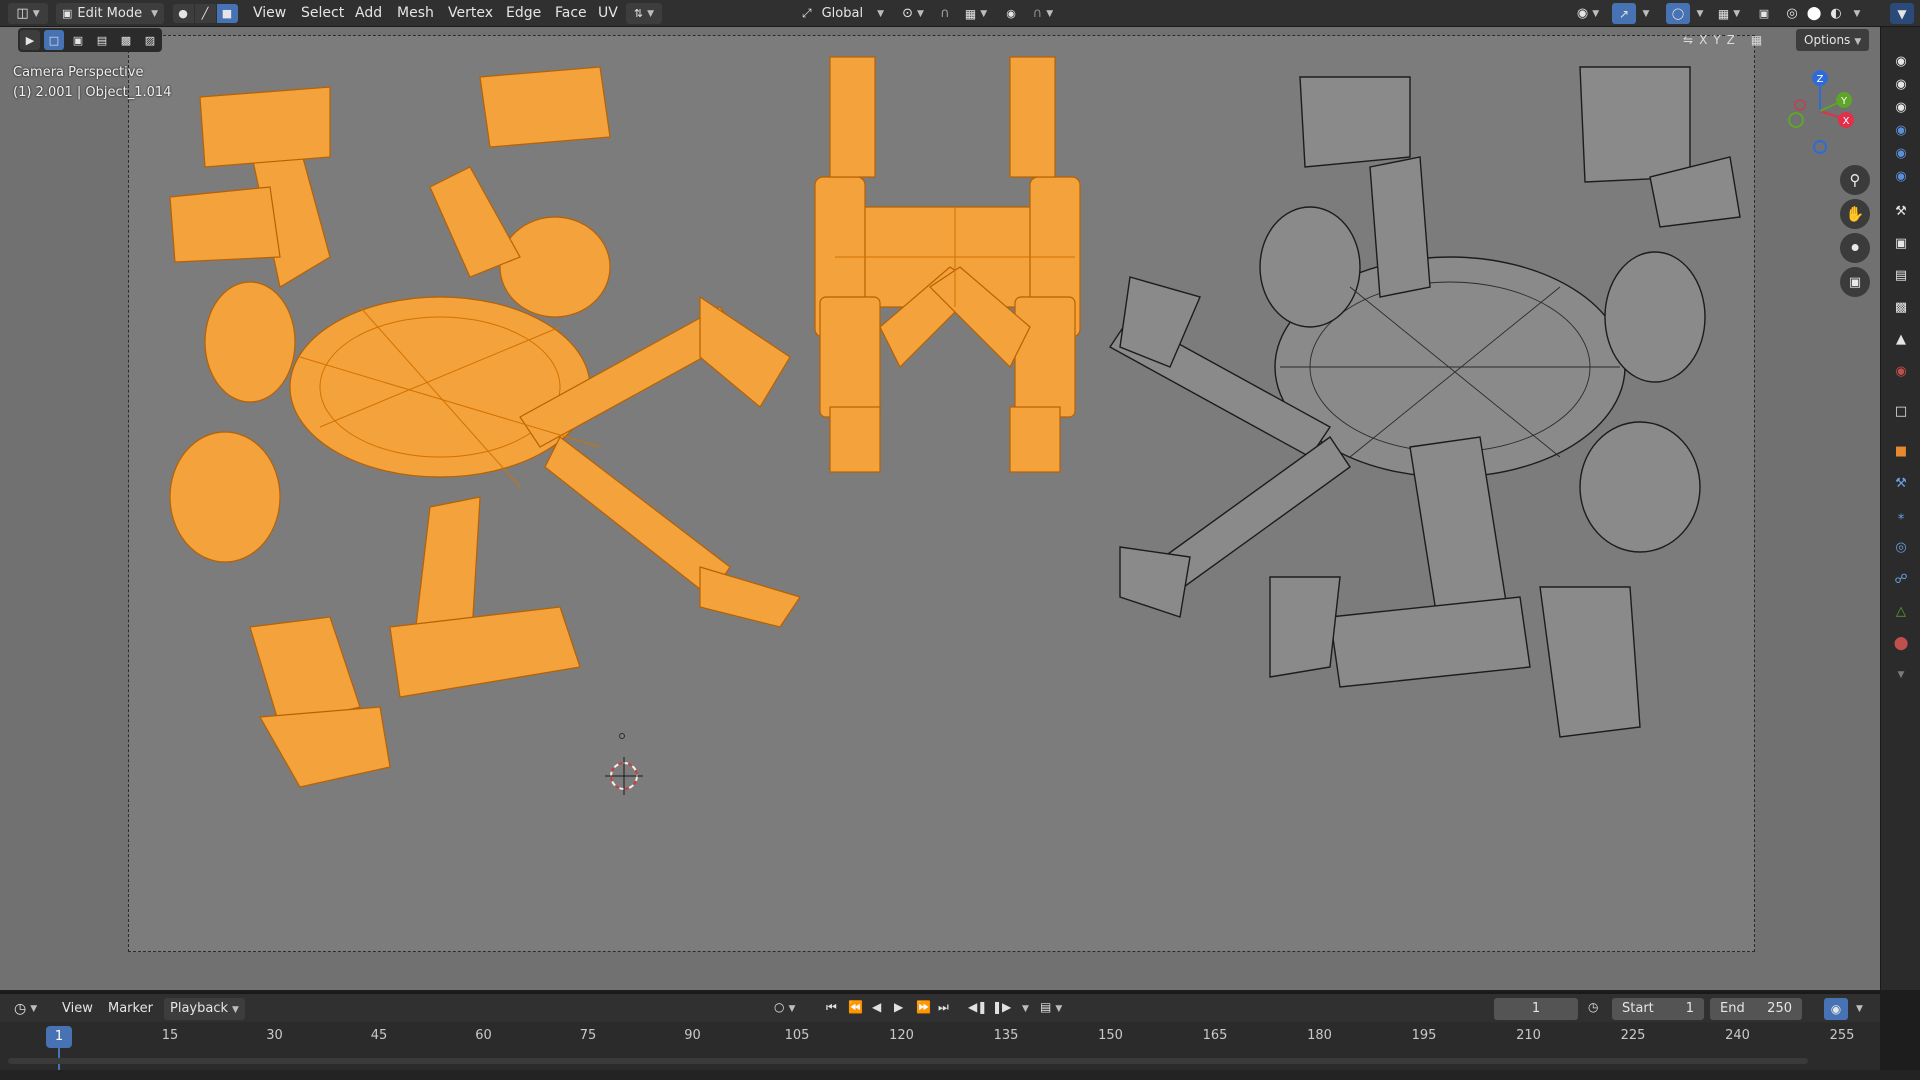 Image resolution: width=1920 pixels, height=1080 pixels. What do you see at coordinates (1901, 675) in the screenshot?
I see `more-tabs-toggle: ▼` at bounding box center [1901, 675].